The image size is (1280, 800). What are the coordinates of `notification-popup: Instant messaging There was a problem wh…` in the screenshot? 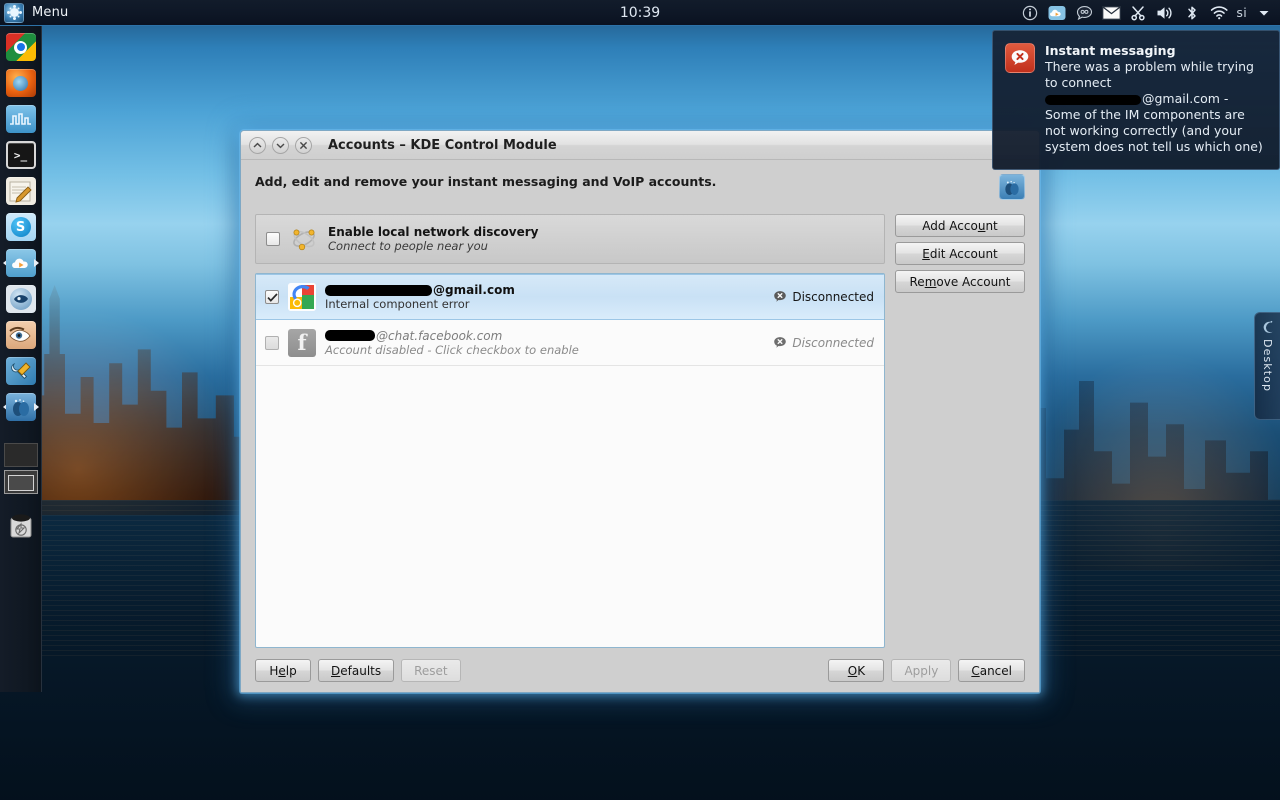 It's located at (1136, 100).